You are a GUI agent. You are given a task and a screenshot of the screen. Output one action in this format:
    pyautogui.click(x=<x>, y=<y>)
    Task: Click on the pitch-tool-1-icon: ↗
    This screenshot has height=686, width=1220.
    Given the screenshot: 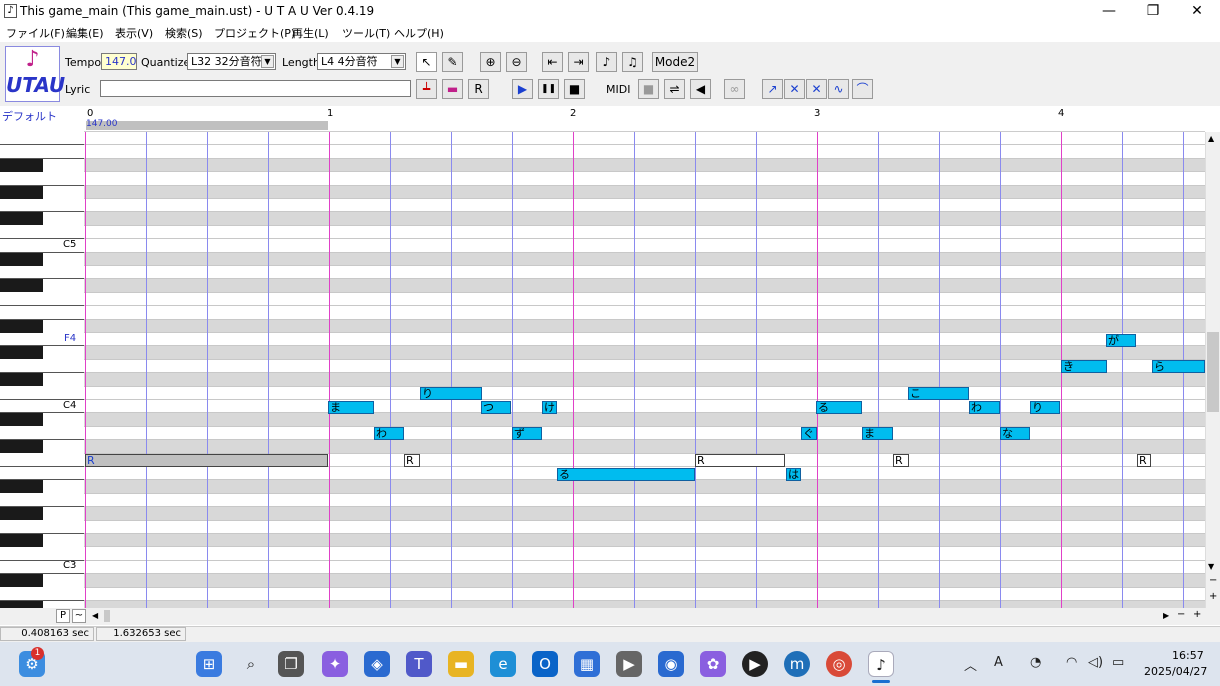 What is the action you would take?
    pyautogui.click(x=772, y=89)
    